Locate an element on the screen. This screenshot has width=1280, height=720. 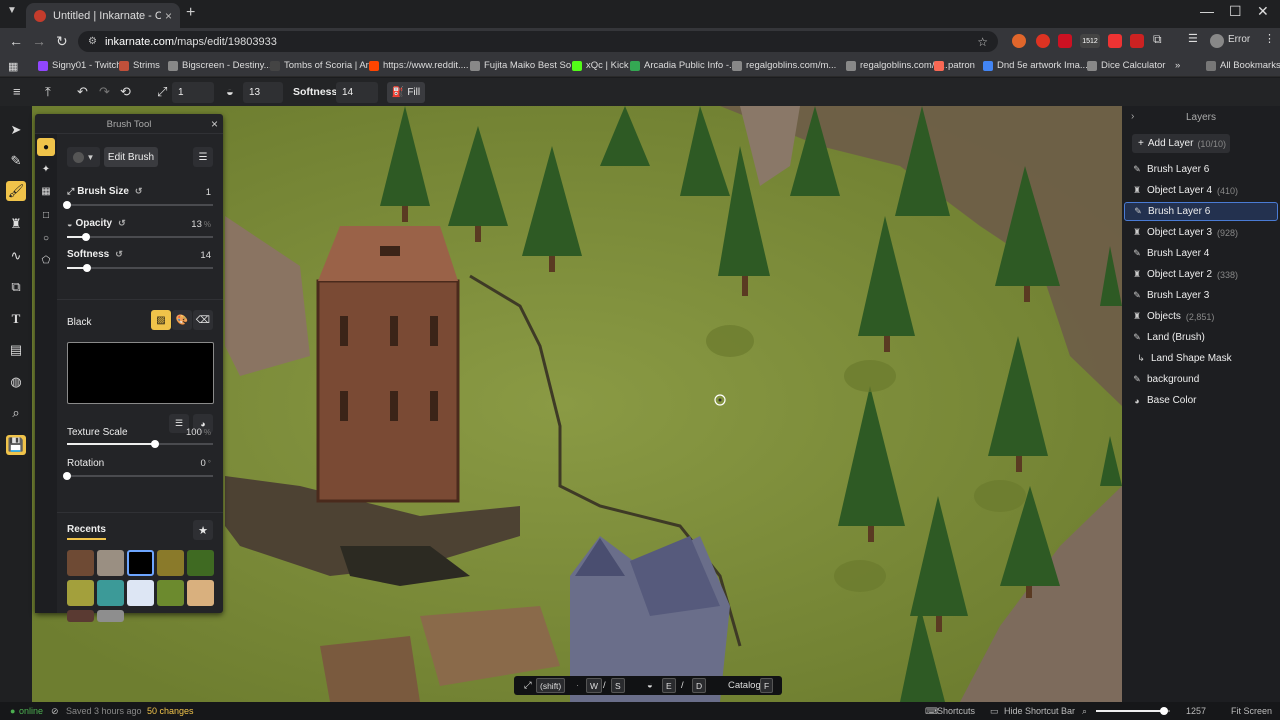
globe-tool-icon: ◍ is located at coordinates (16, 382).